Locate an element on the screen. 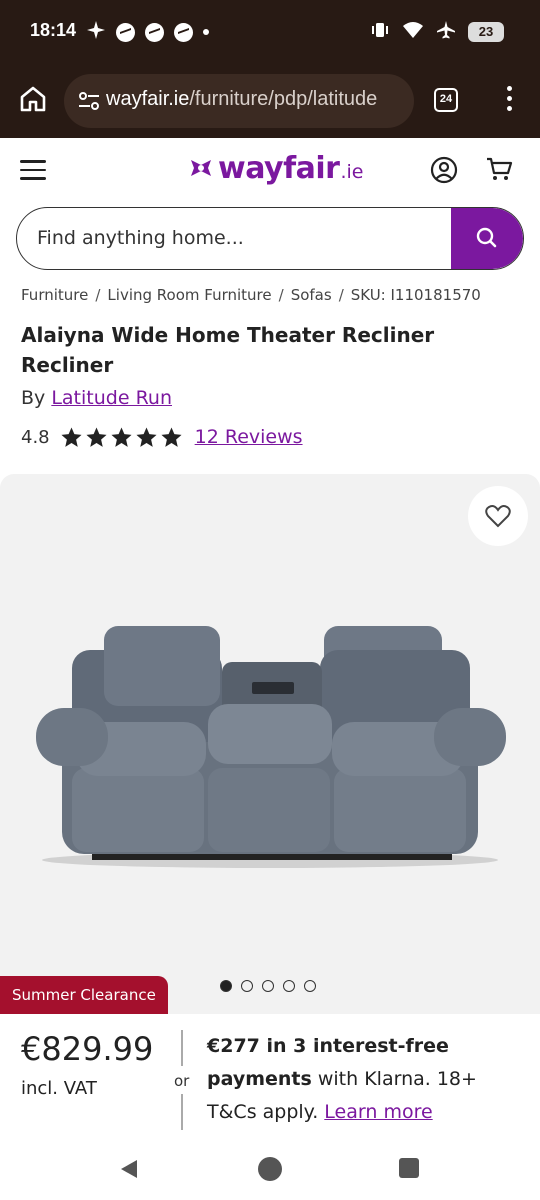  more-notifications-icon is located at coordinates (206, 32).